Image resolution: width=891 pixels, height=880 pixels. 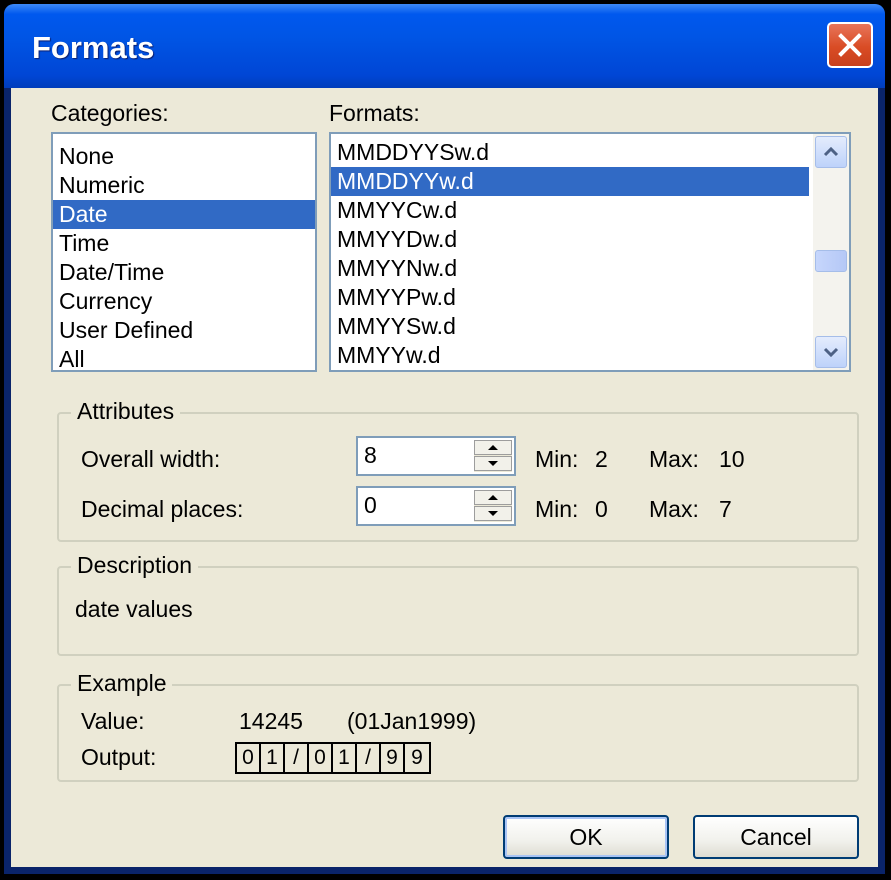 What do you see at coordinates (444, 46) in the screenshot?
I see `title-bar: Formats` at bounding box center [444, 46].